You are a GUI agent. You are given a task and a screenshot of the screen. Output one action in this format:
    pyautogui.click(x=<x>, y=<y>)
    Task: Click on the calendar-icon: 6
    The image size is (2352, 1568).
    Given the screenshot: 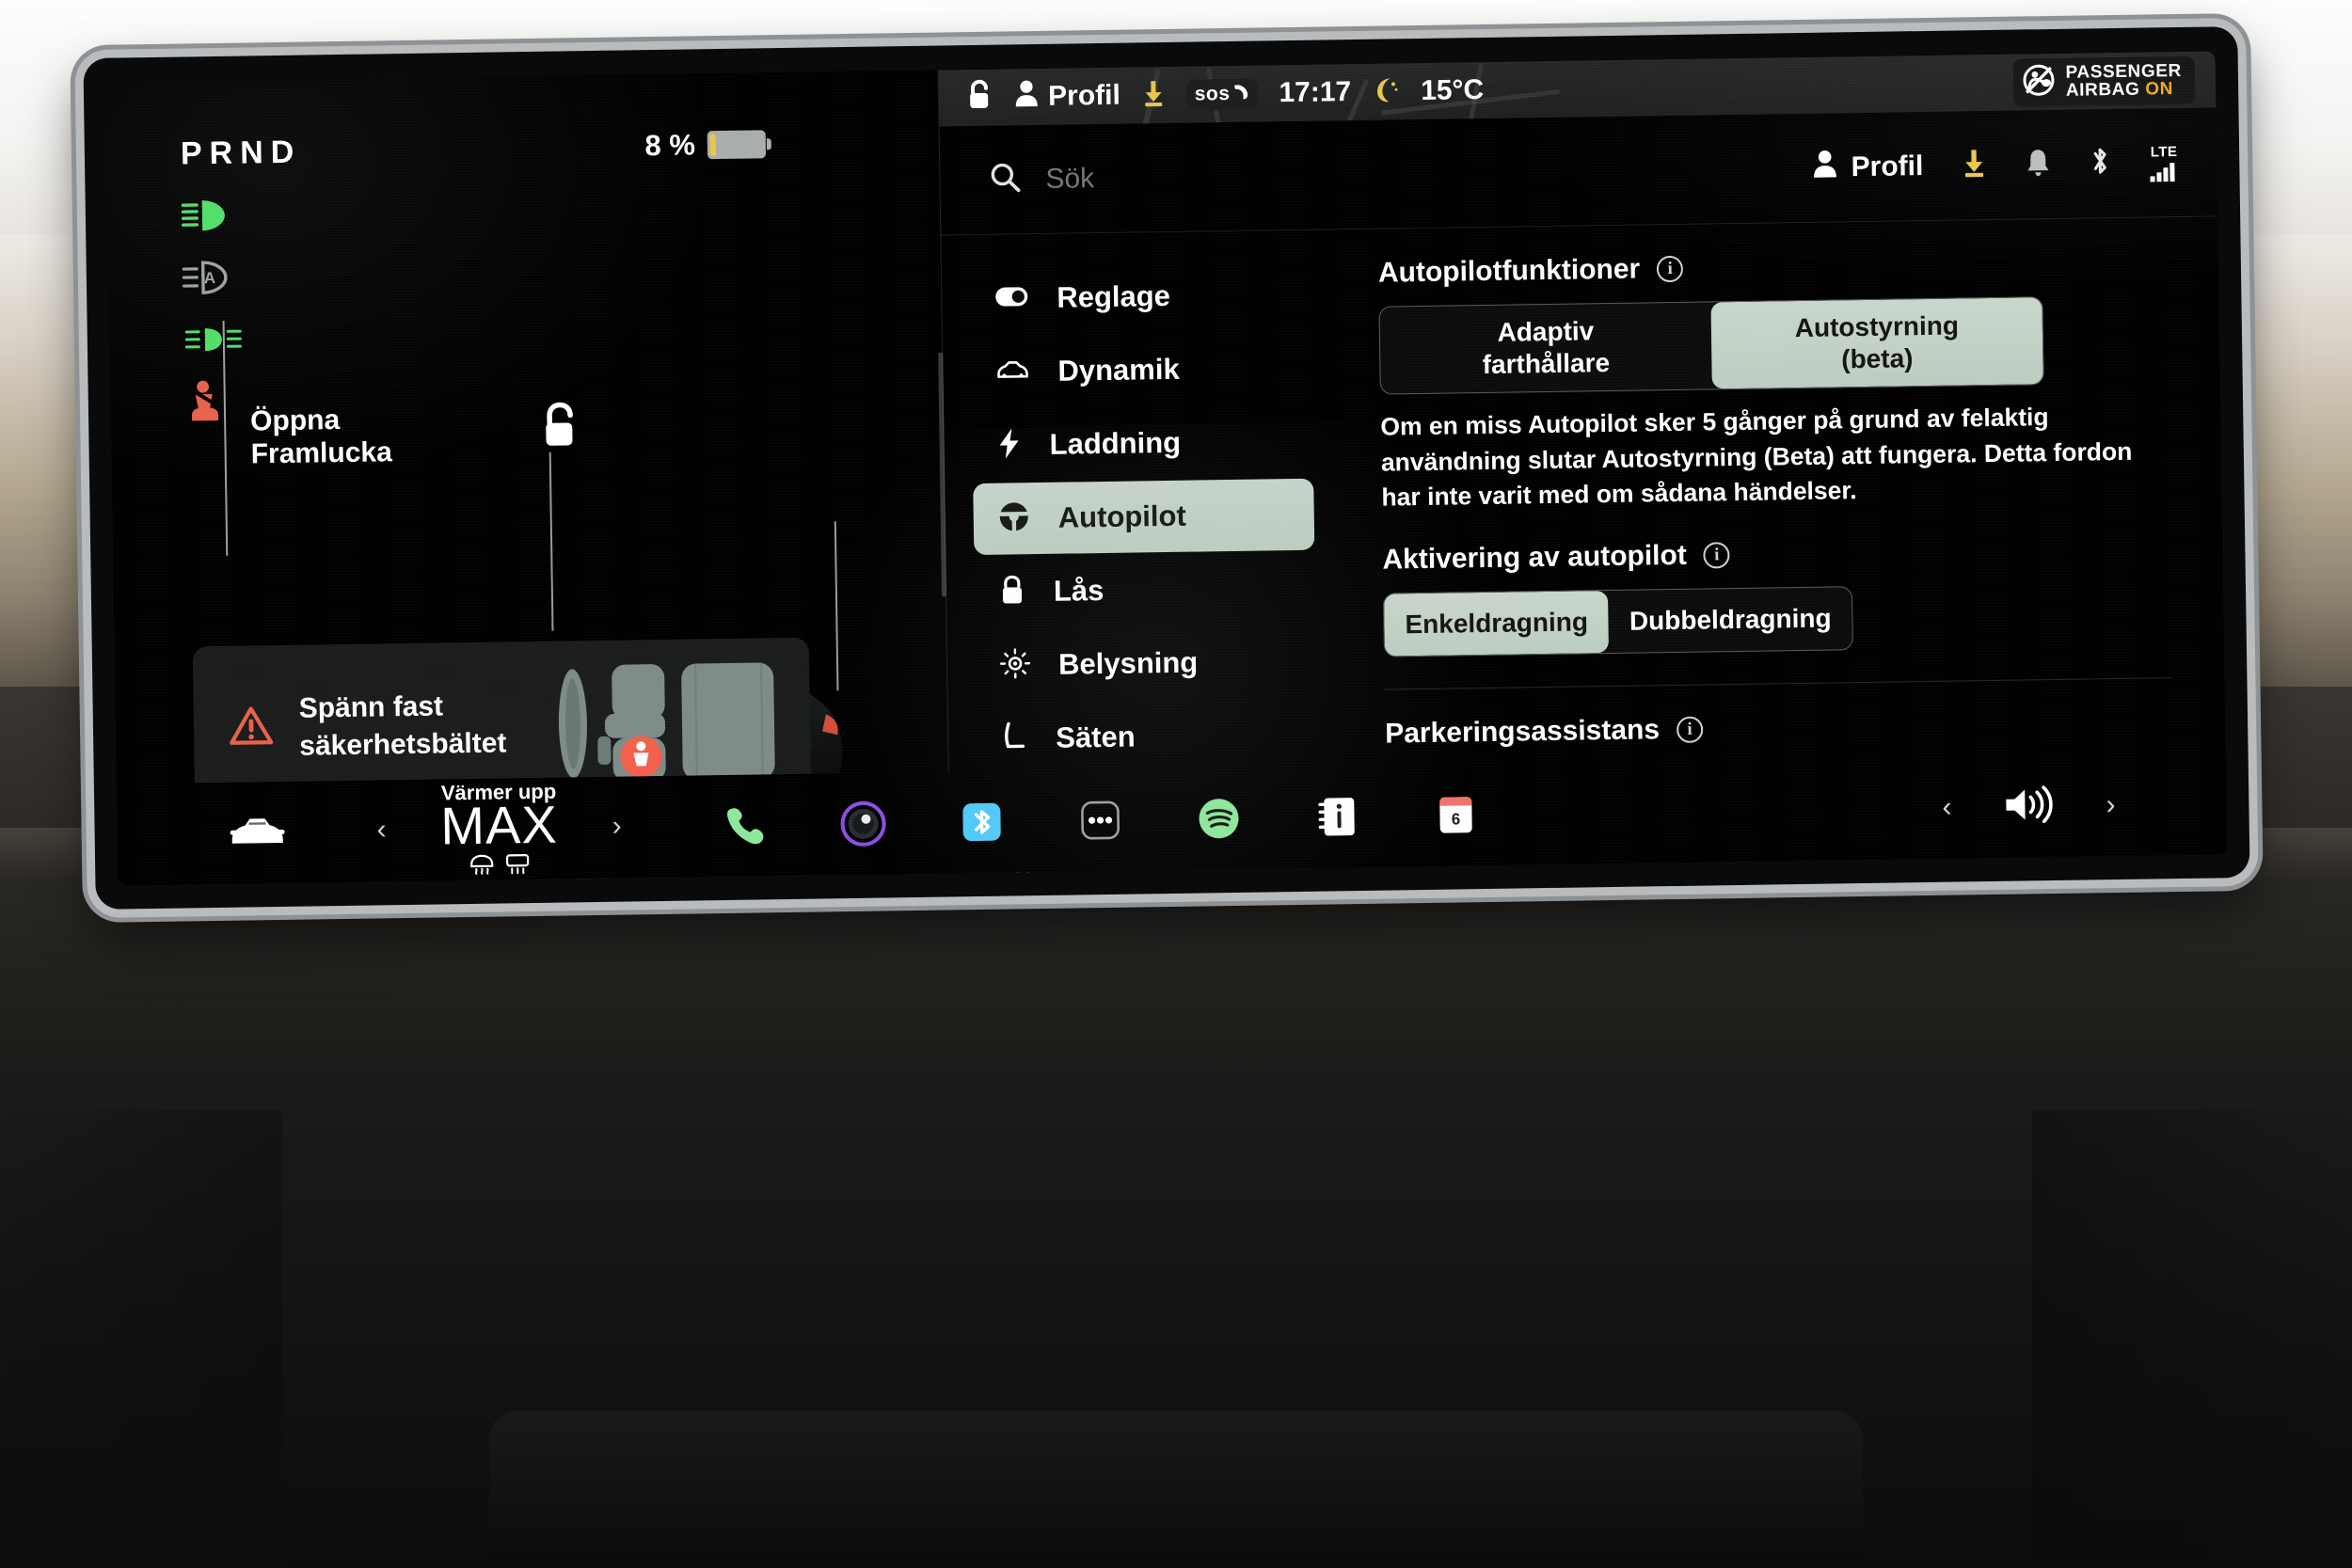 What is the action you would take?
    pyautogui.click(x=1456, y=815)
    